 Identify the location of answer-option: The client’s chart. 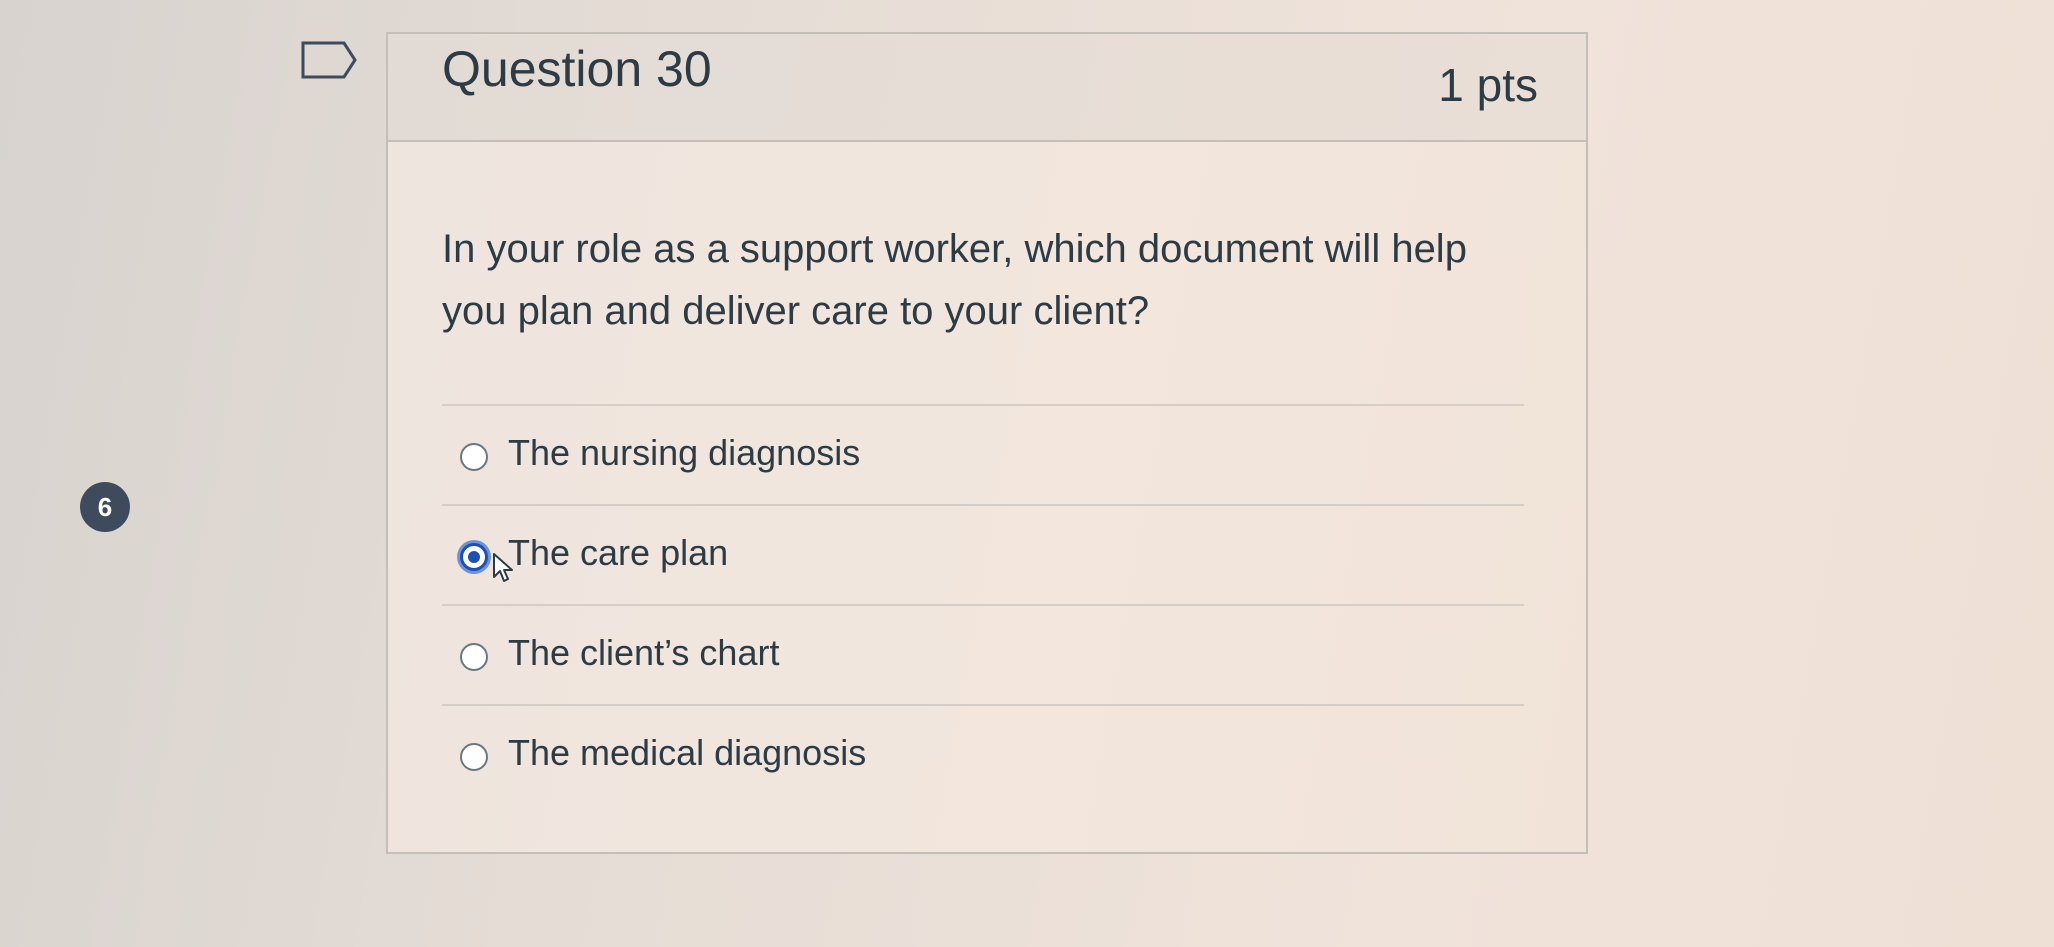
(983, 654).